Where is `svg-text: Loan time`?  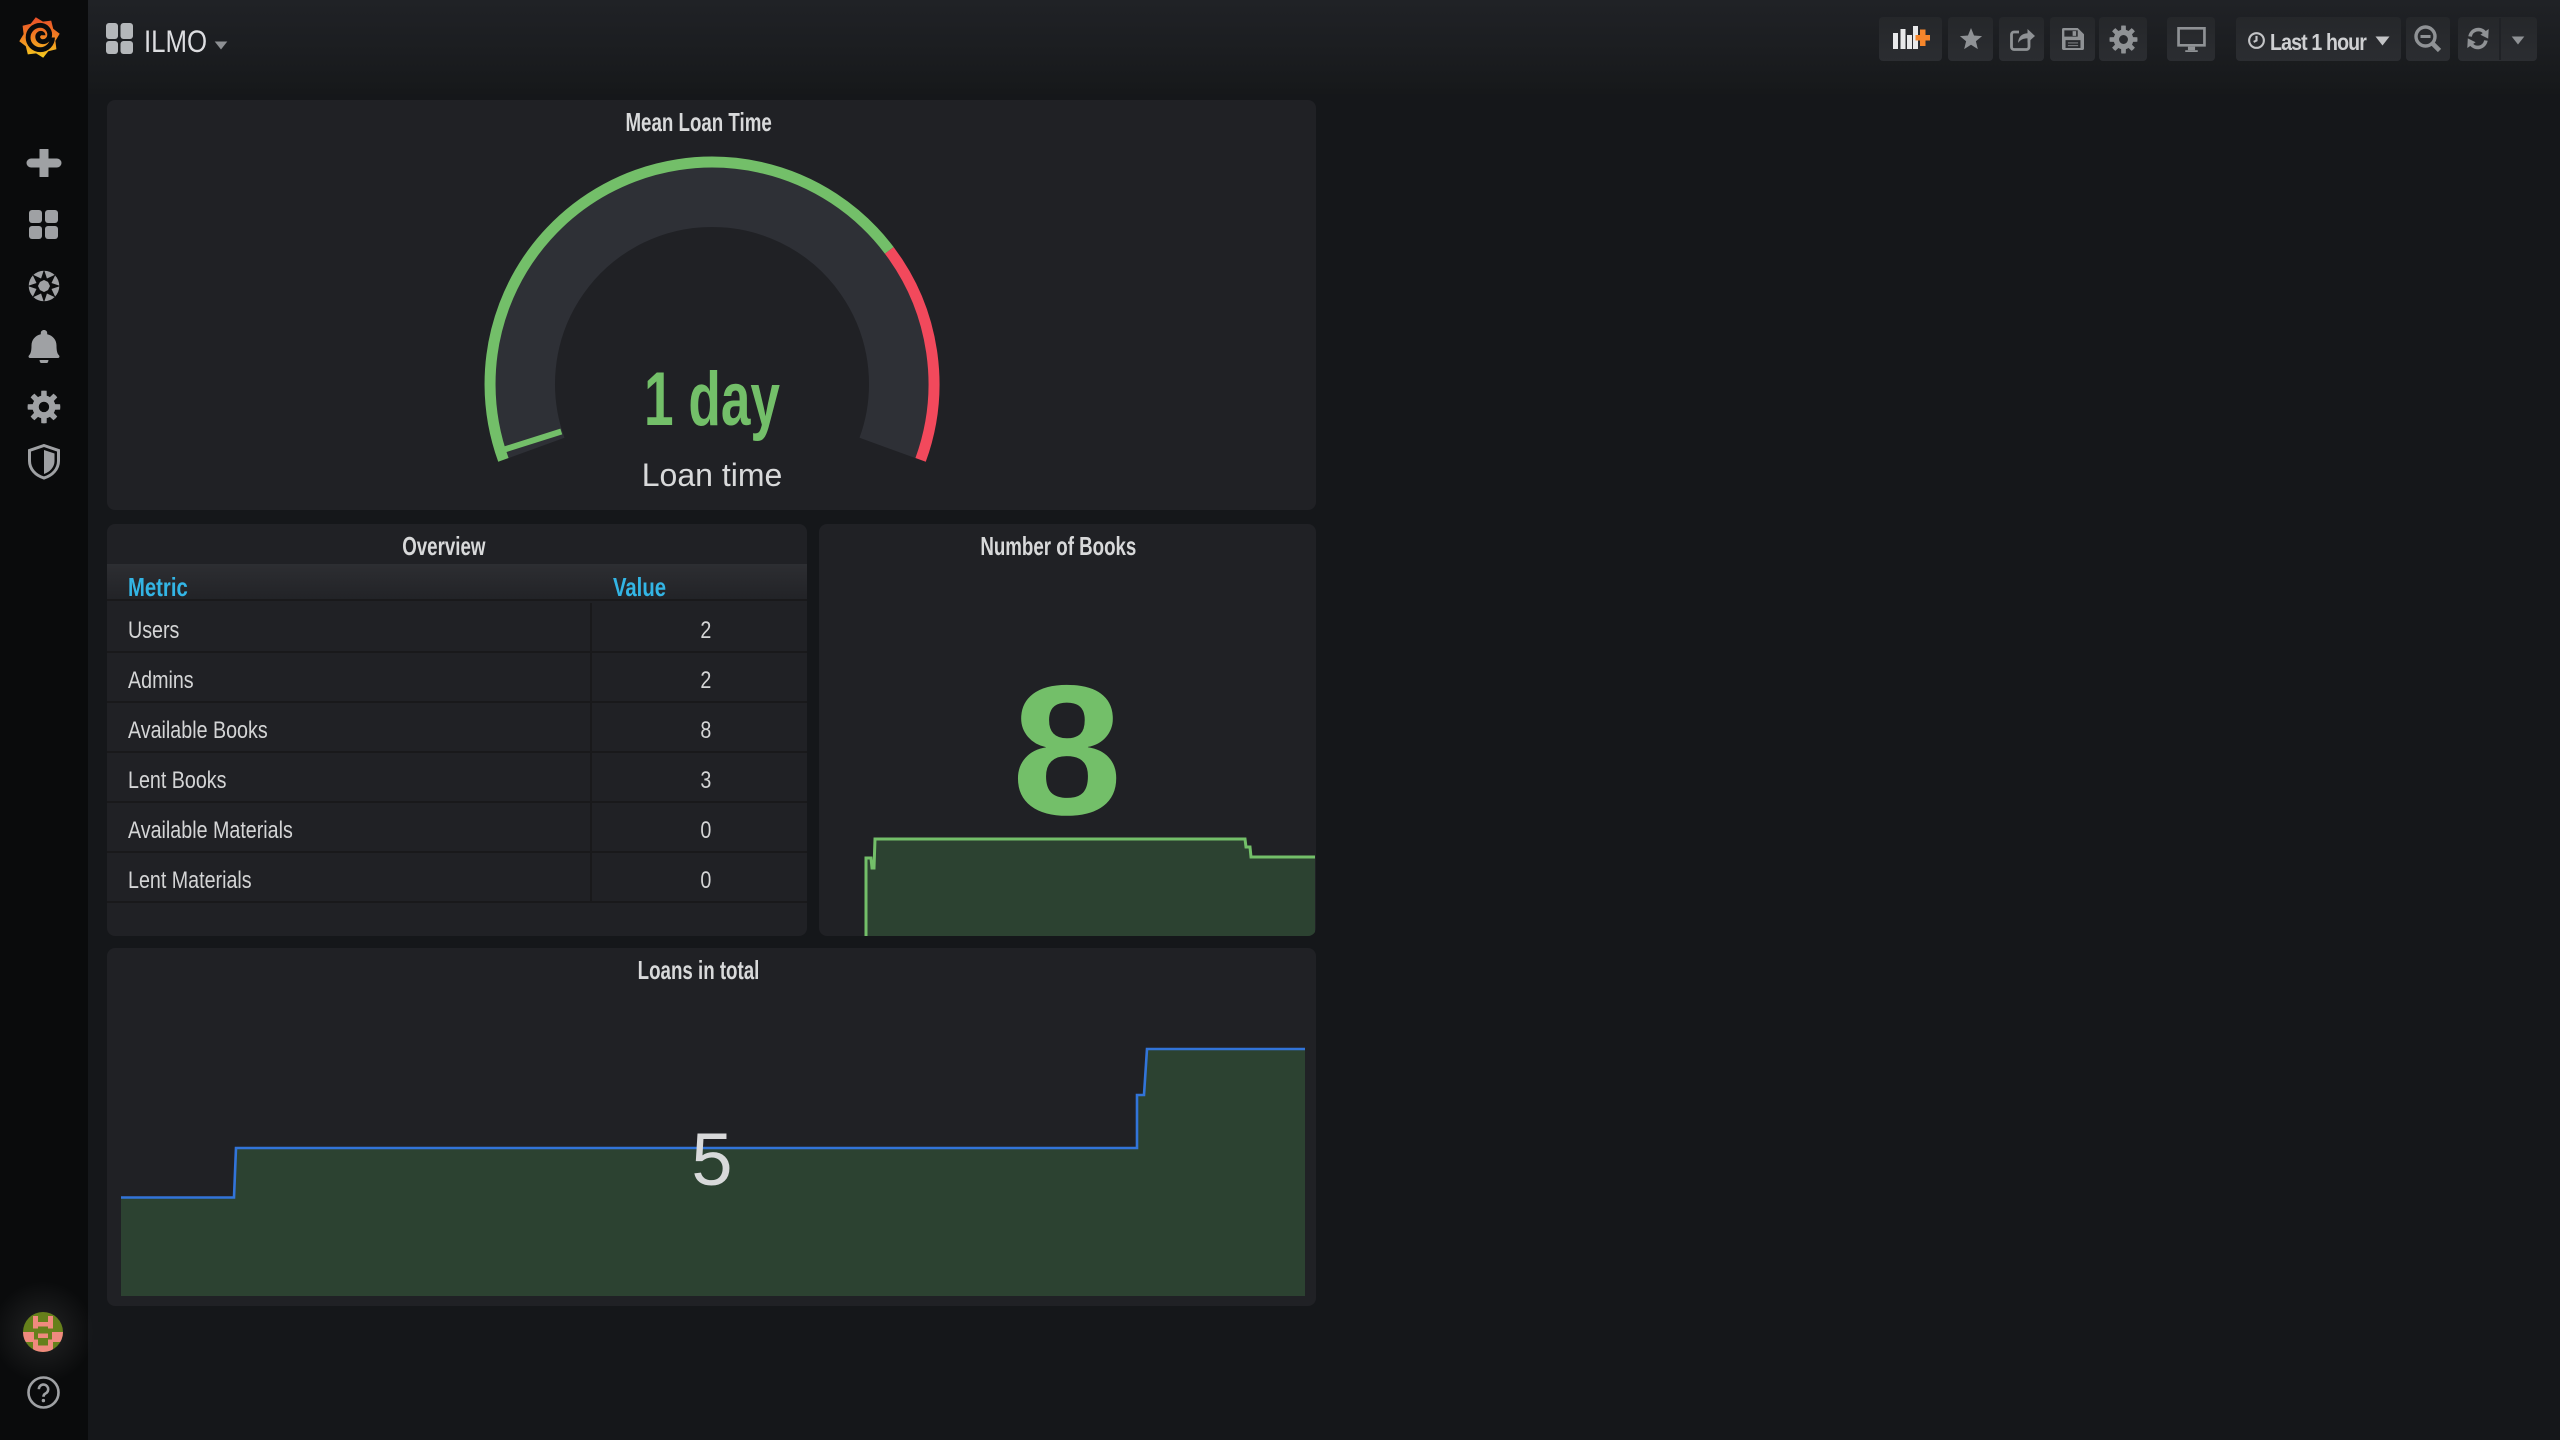
svg-text: Loan time is located at coordinates (712, 475).